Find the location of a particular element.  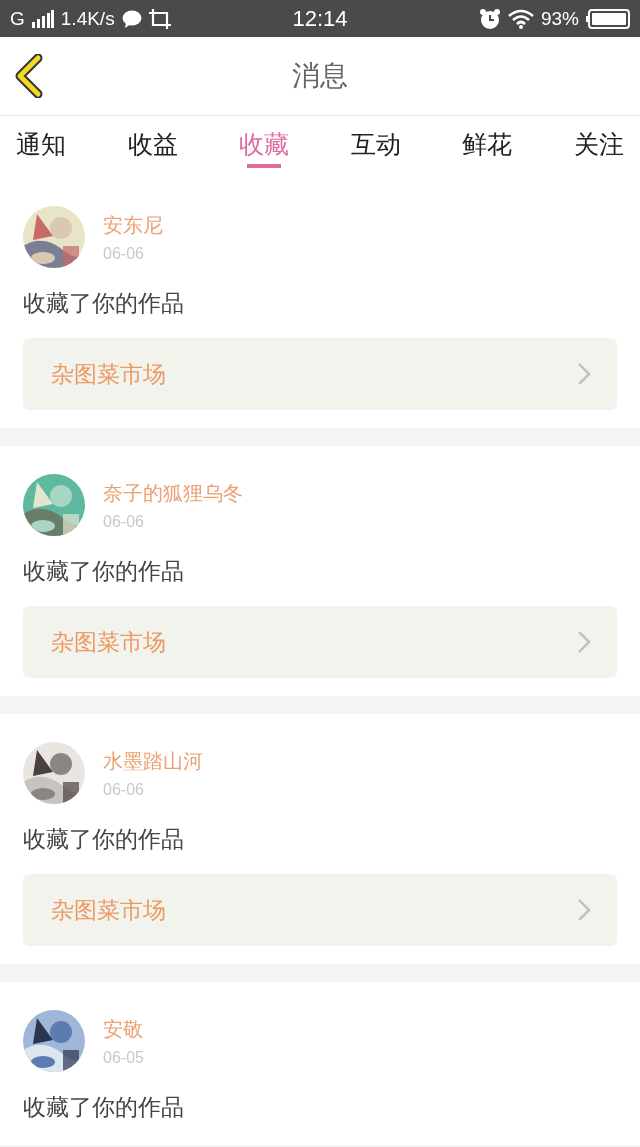

back-button is located at coordinates (29, 76).